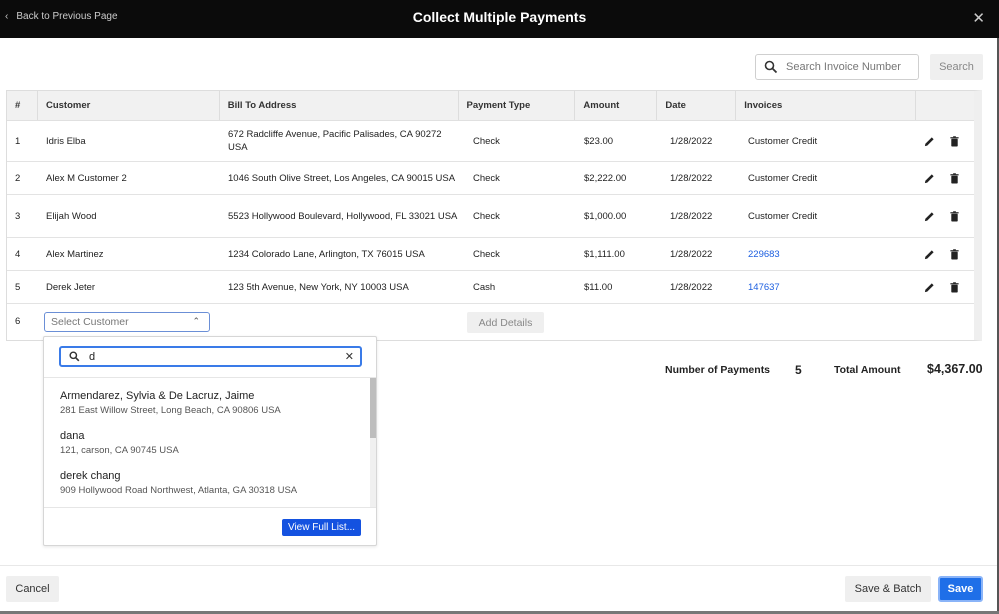  Describe the element at coordinates (826, 105) in the screenshot. I see `column-header: Invoices` at that location.